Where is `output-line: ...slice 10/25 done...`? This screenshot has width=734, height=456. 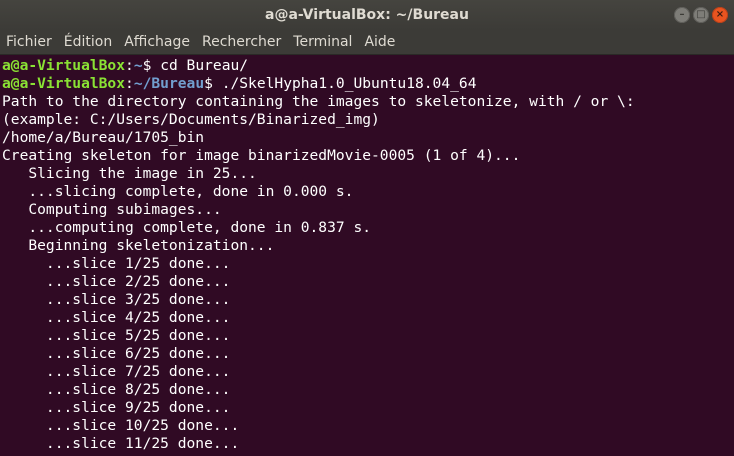
output-line: ...slice 10/25 done... is located at coordinates (121, 425).